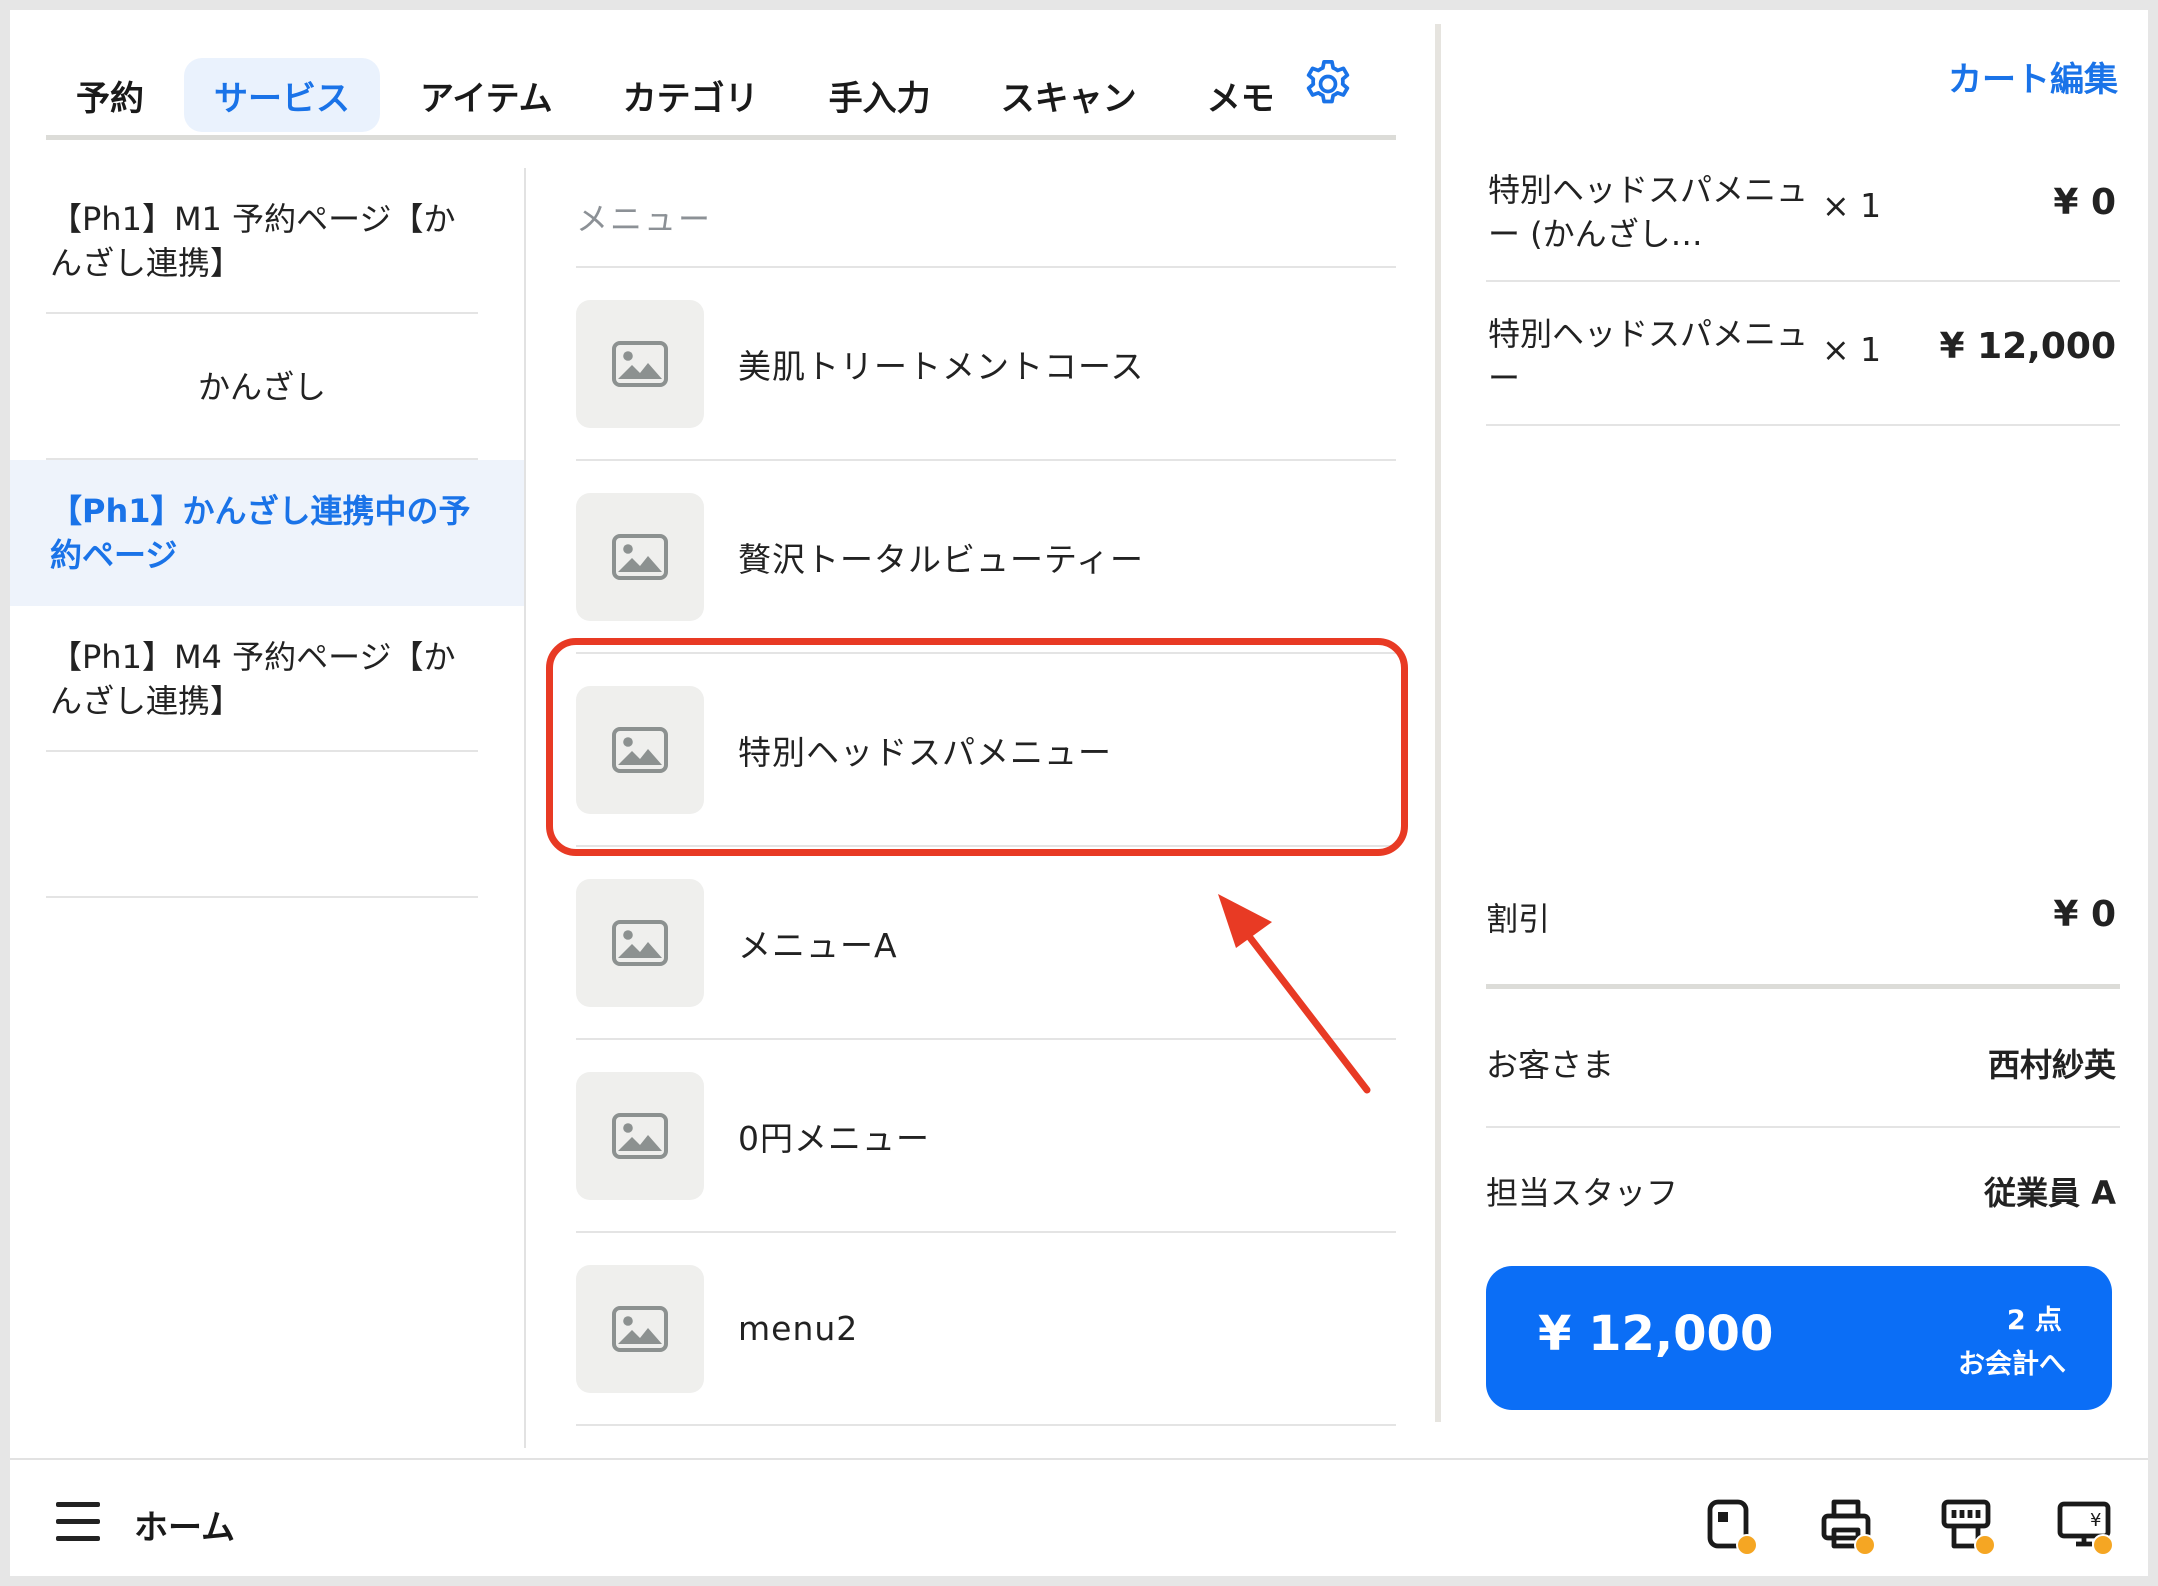  Describe the element at coordinates (986, 1442) in the screenshot. I see `menu-item-partial` at that location.